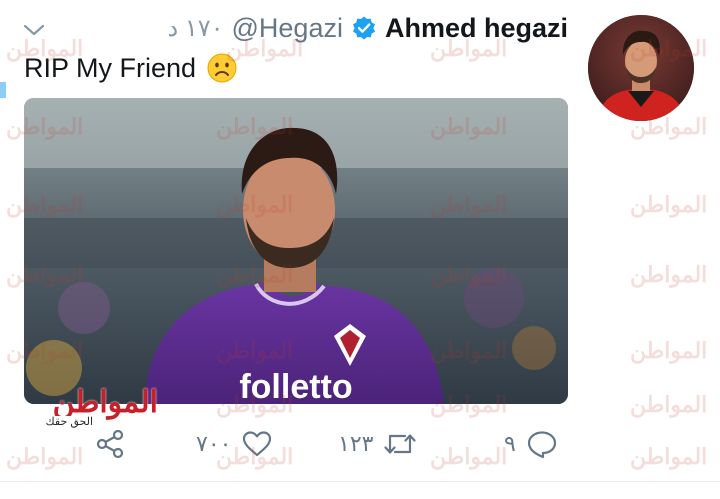 The width and height of the screenshot is (720, 499). I want to click on tweet-header: ١٧٠ د @Hegazi Ahmed hegazi, so click(367, 28).